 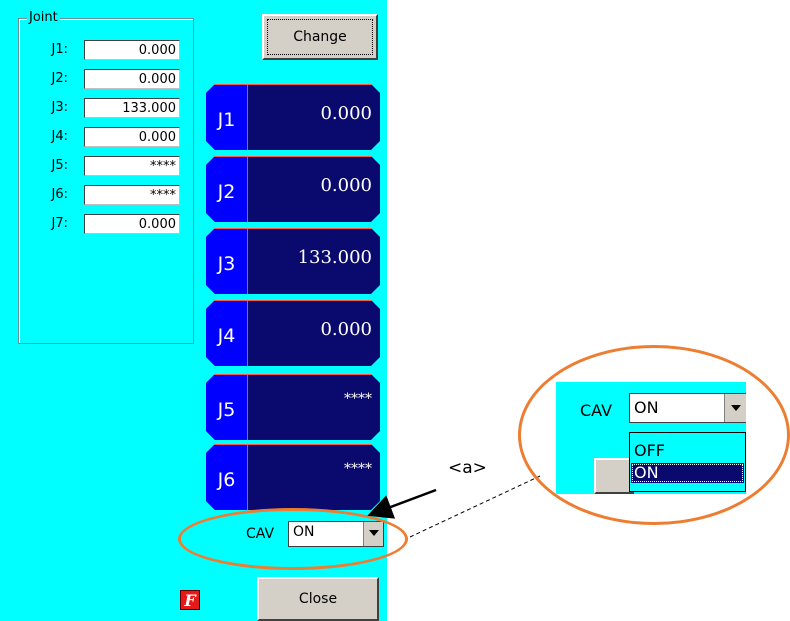 What do you see at coordinates (60, 223) in the screenshot?
I see `joint-row-label: J7:` at bounding box center [60, 223].